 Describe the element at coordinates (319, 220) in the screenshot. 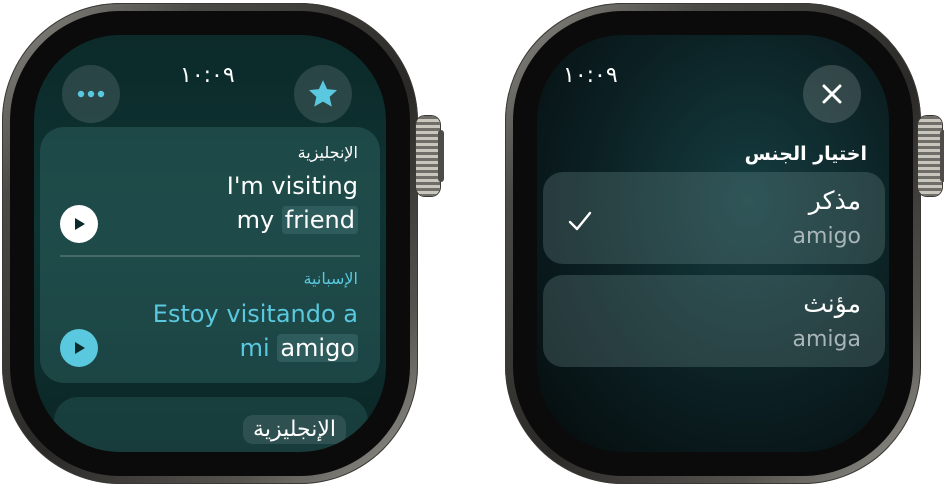

I see `highlighted-word-friend: friend` at that location.